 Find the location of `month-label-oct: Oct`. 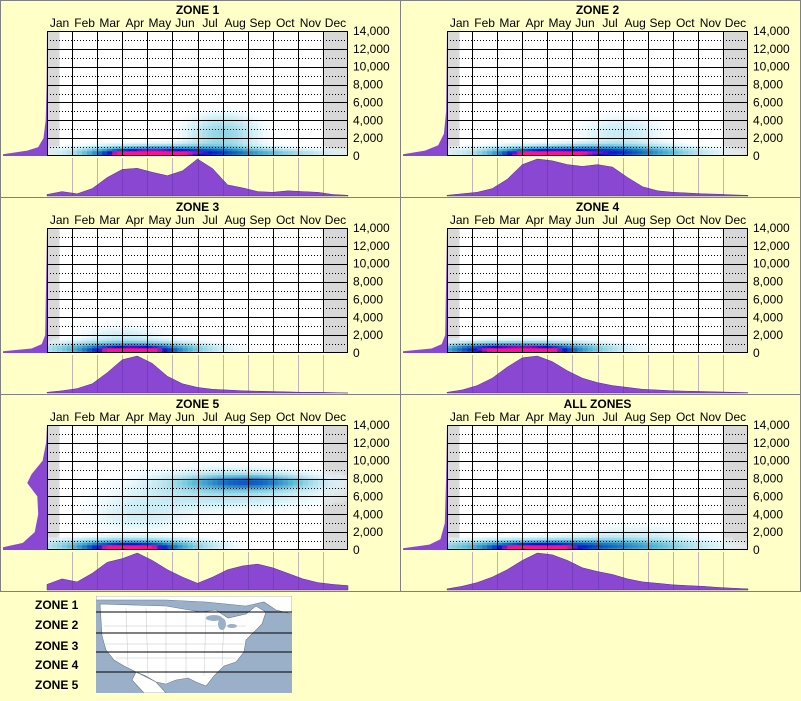

month-label-oct: Oct is located at coordinates (285, 220).